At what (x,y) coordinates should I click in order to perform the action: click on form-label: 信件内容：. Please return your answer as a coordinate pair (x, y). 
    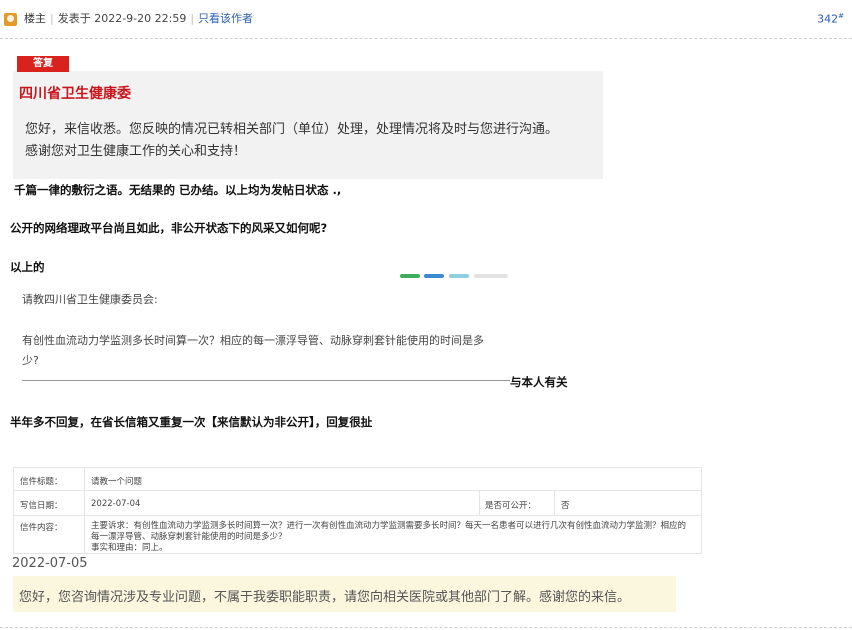
    Looking at the image, I should click on (41, 528).